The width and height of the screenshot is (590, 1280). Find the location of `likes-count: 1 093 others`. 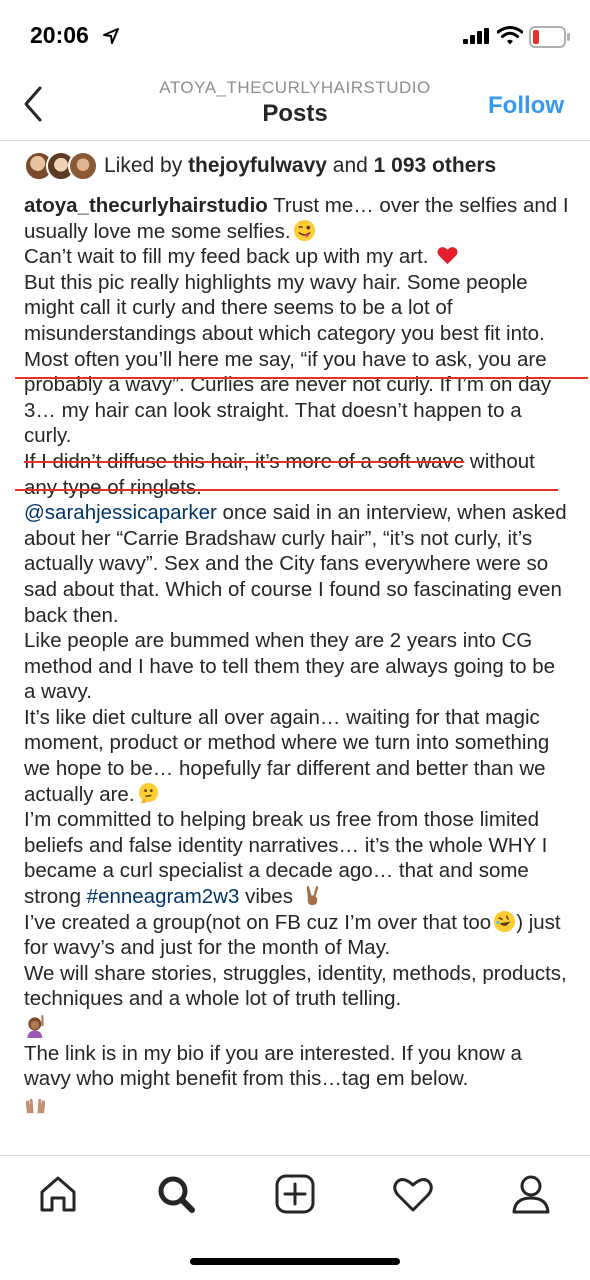

likes-count: 1 093 others is located at coordinates (435, 165).